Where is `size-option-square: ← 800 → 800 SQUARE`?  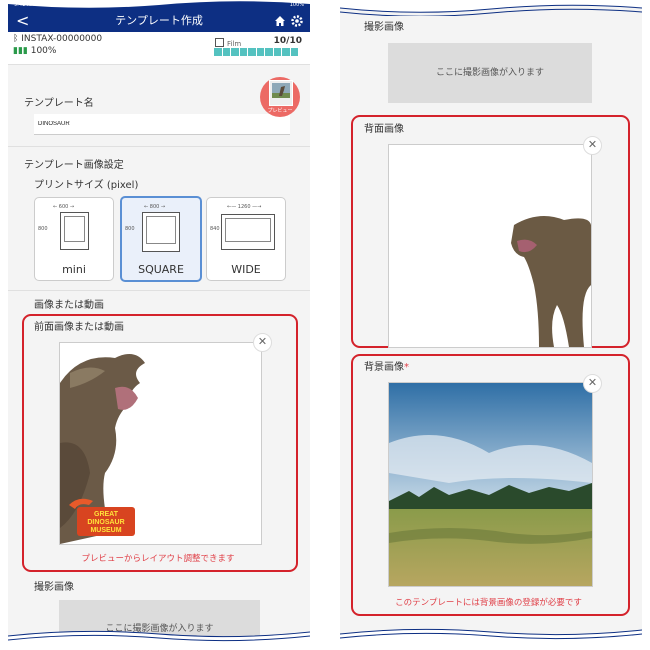 size-option-square: ← 800 → 800 SQUARE is located at coordinates (161, 239).